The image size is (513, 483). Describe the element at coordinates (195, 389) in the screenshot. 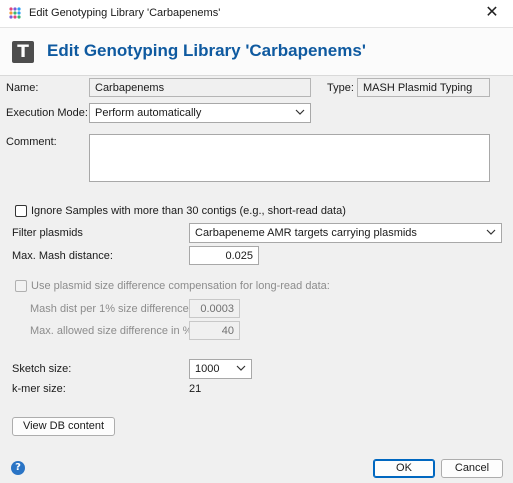

I see `kmer-size-value: 21` at that location.